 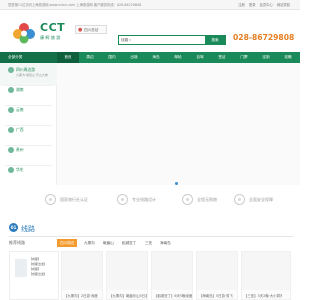 I want to click on feature-label: 全程无购物, so click(x=207, y=199).